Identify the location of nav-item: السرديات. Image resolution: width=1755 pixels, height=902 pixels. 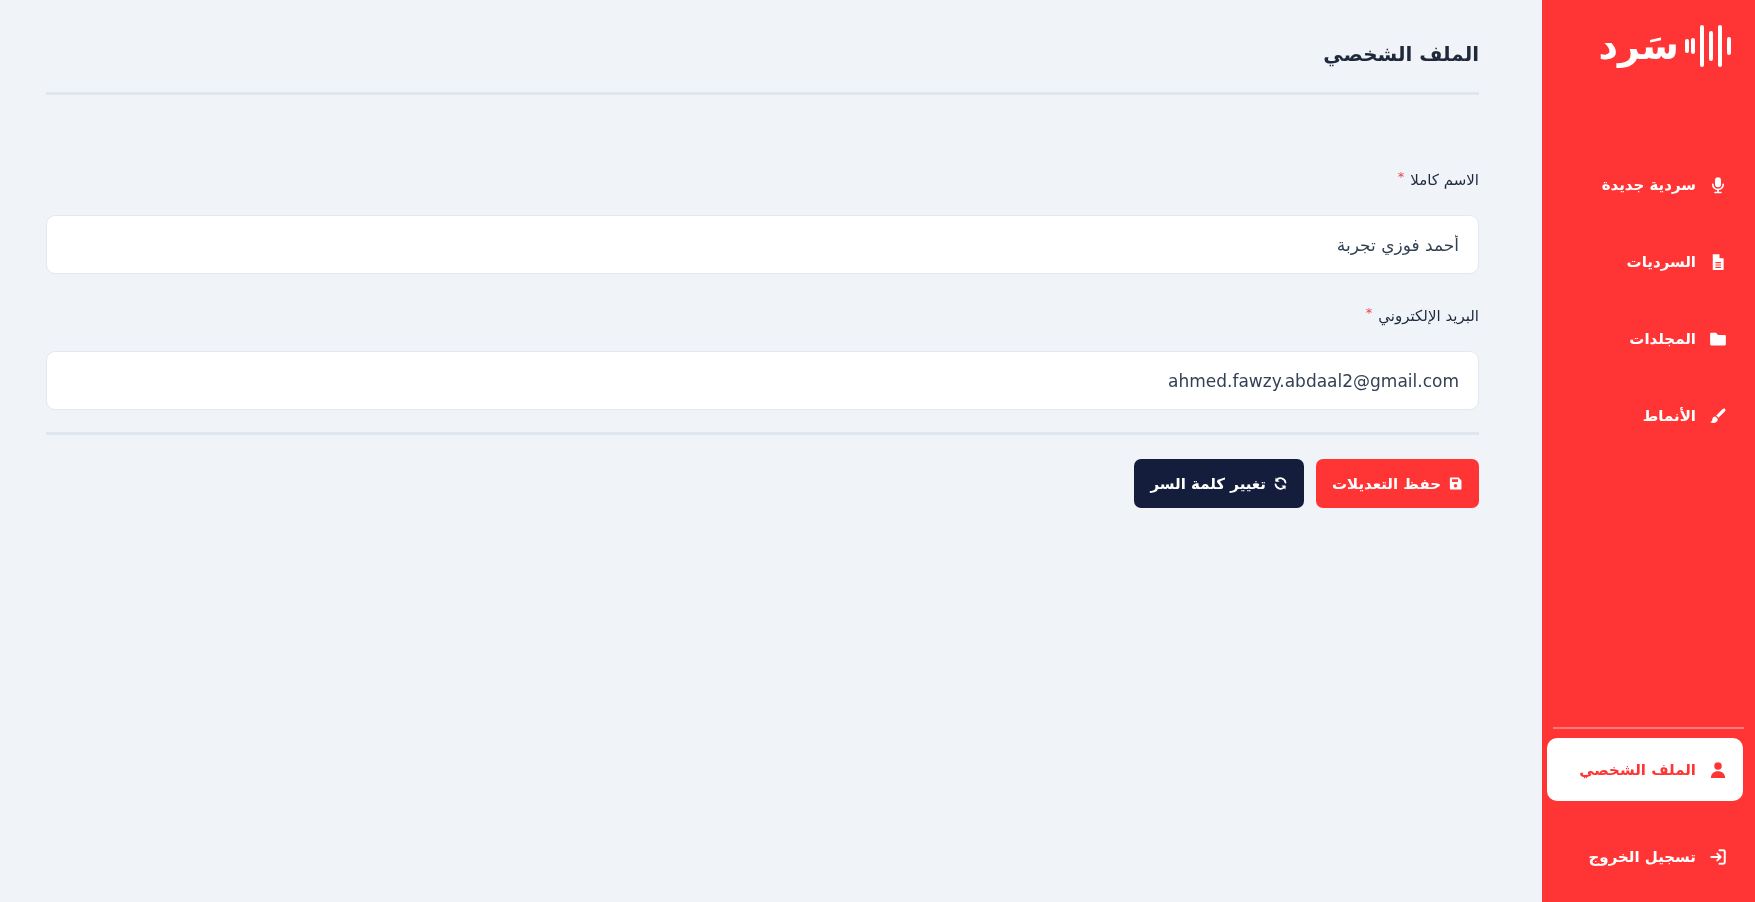
(1648, 262).